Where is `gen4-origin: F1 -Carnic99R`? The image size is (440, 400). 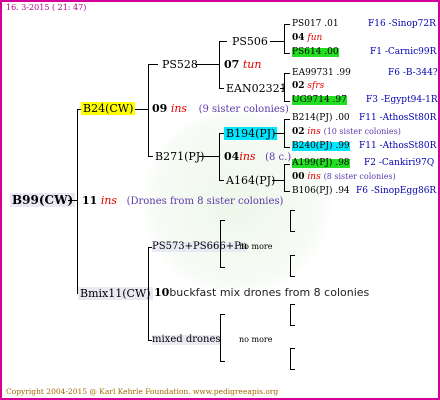 gen4-origin: F1 -Carnic99R is located at coordinates (403, 52).